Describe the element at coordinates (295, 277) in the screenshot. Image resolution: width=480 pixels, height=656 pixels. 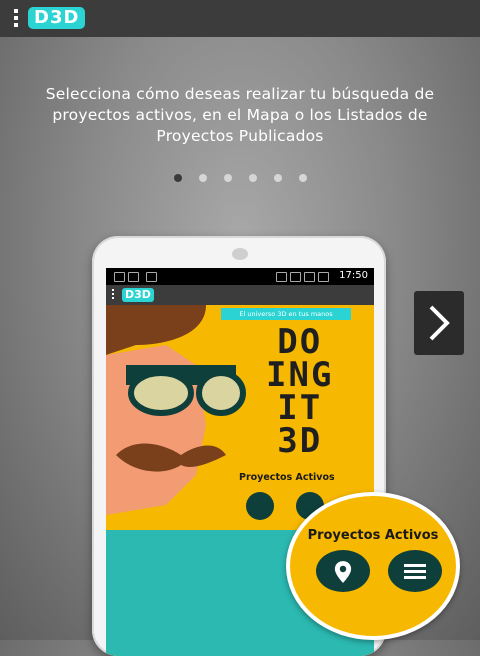
I see `alarm-icon` at that location.